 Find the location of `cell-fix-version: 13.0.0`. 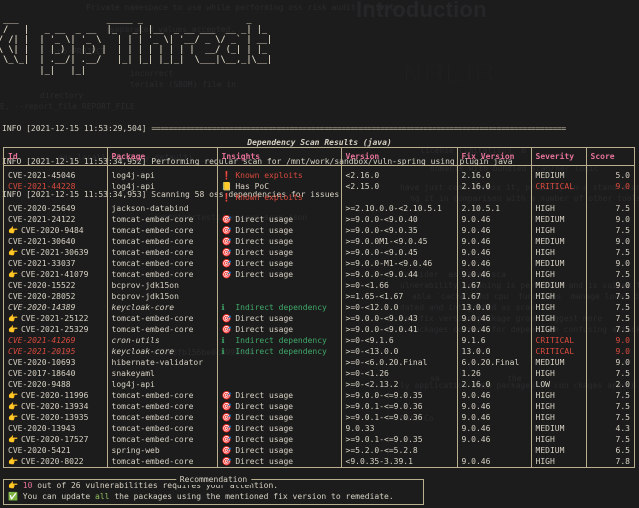

cell-fix-version: 13.0.0 is located at coordinates (494, 351).